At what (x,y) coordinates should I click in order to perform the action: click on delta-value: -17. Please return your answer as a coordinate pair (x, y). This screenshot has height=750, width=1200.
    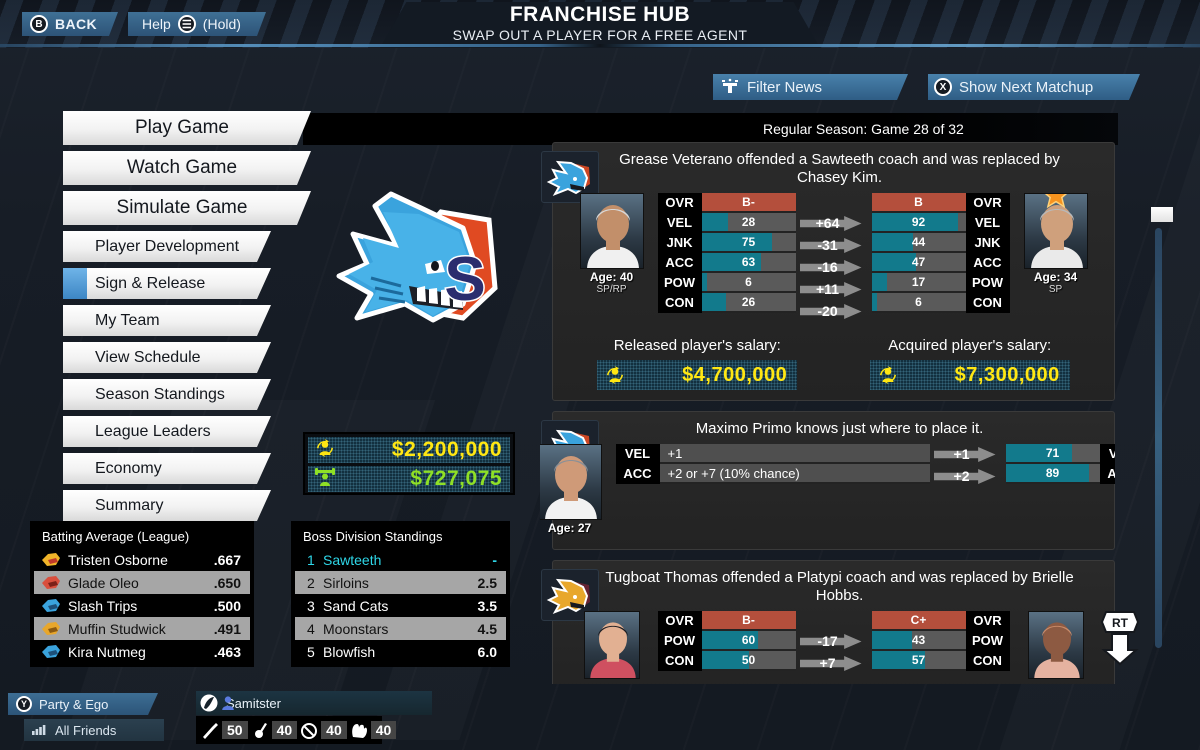
    Looking at the image, I should click on (827, 641).